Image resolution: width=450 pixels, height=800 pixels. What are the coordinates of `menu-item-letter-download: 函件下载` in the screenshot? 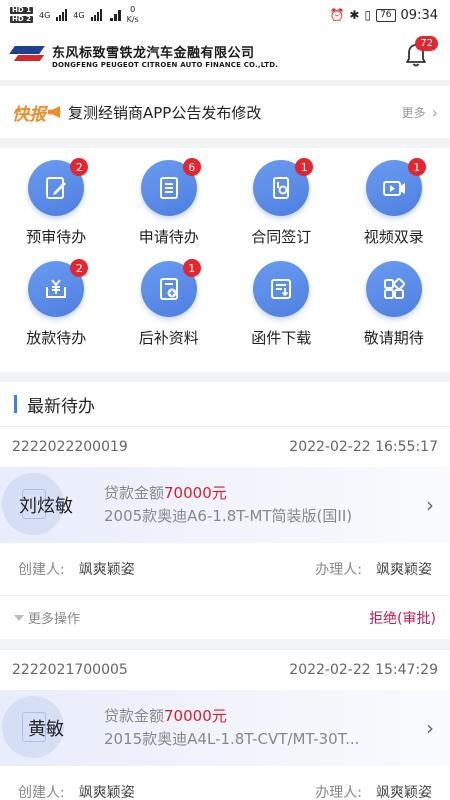 It's located at (281, 311).